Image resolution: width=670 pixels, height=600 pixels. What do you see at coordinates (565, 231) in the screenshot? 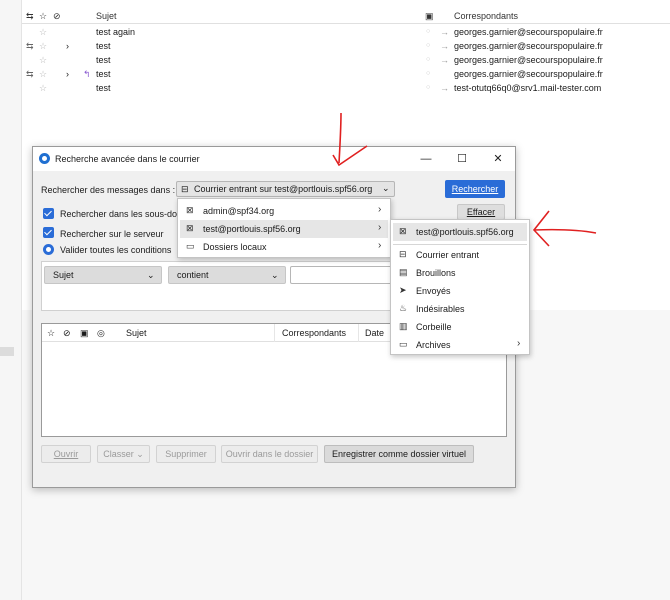
I see `annotation-arrow-left` at bounding box center [565, 231].